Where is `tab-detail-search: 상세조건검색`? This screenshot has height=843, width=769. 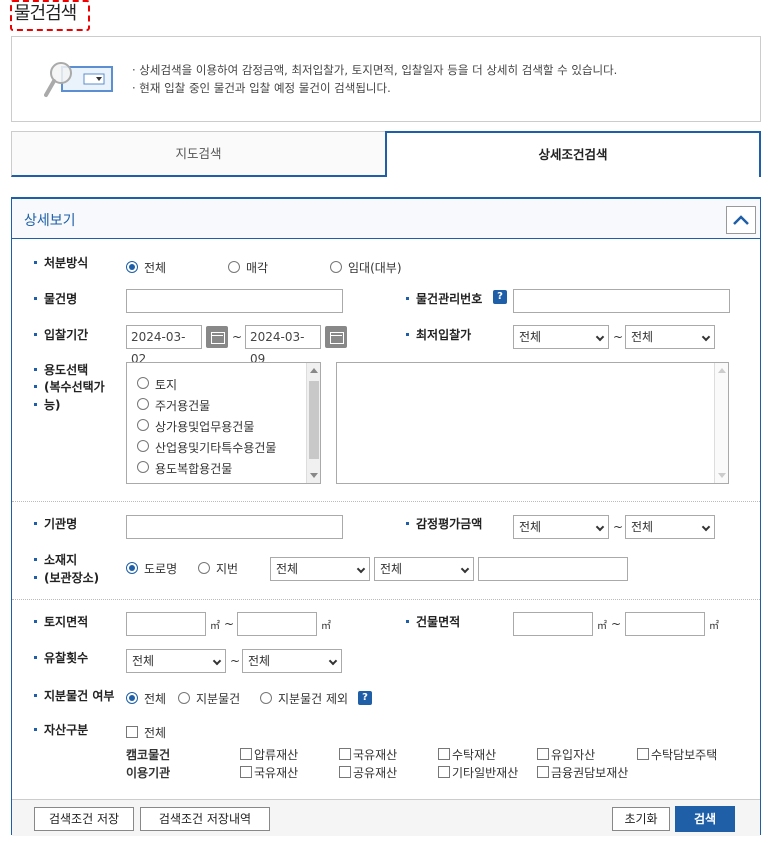 tab-detail-search: 상세조건검색 is located at coordinates (573, 154).